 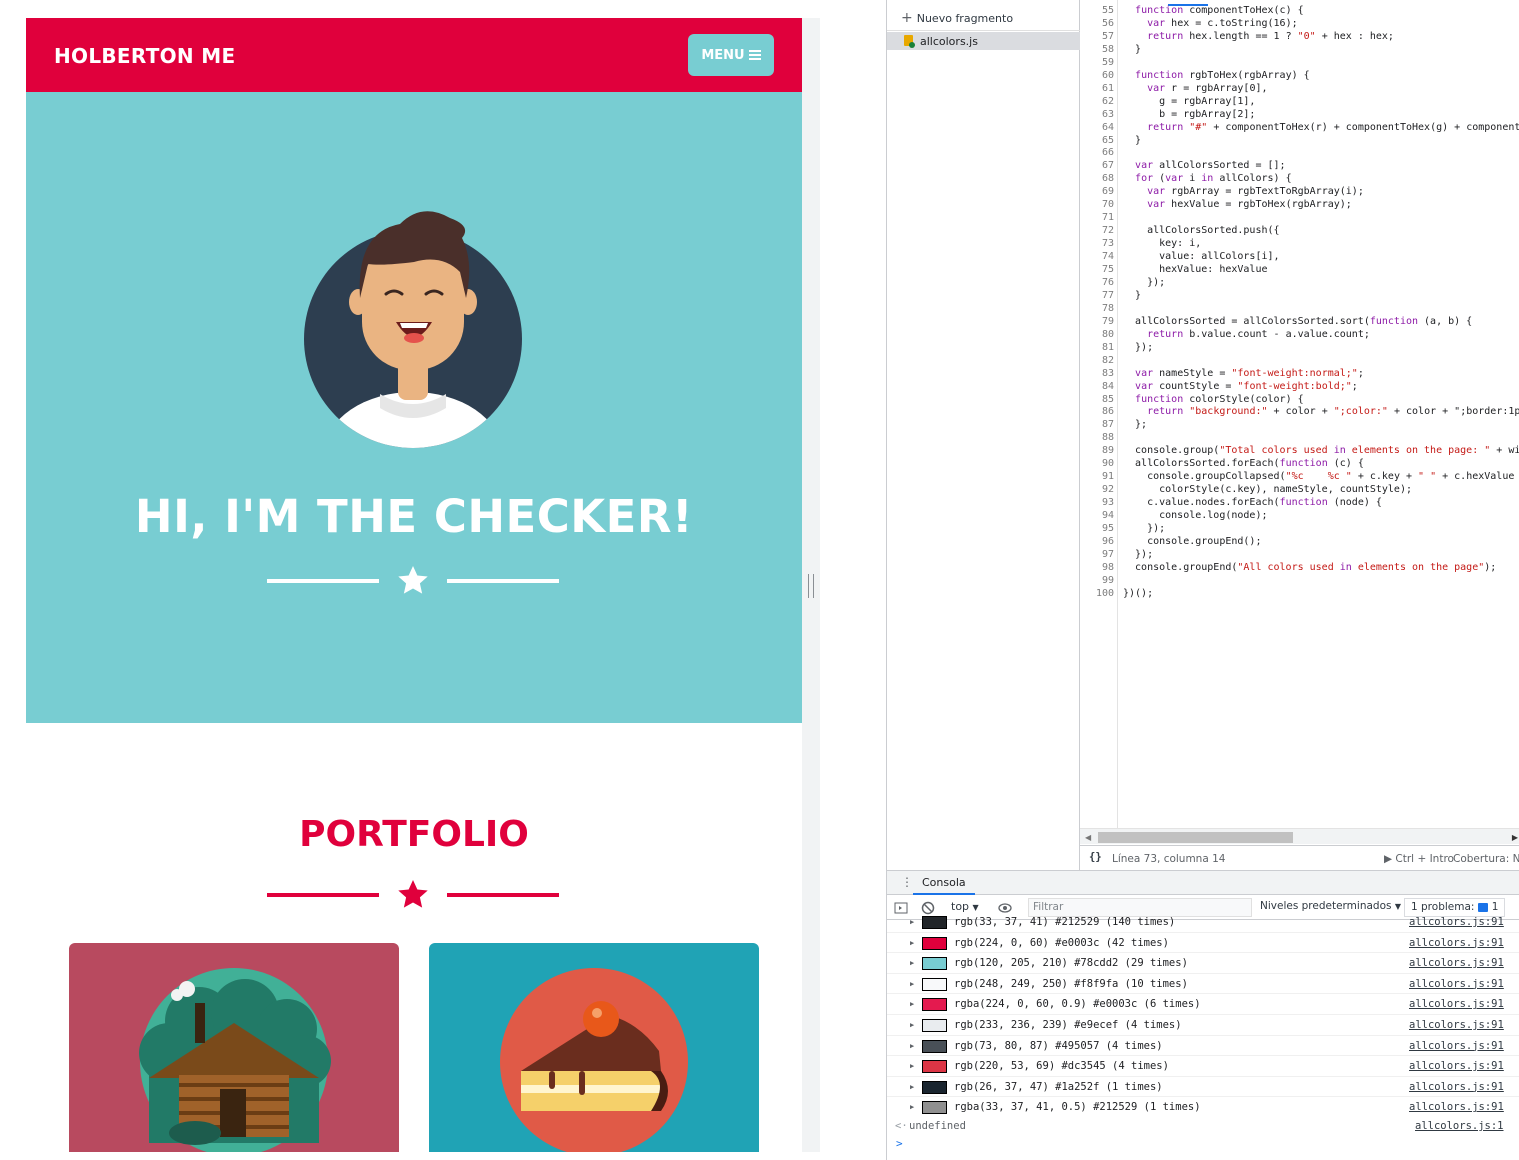 I want to click on result-source-link: allcolors.js:1, so click(x=1459, y=1126).